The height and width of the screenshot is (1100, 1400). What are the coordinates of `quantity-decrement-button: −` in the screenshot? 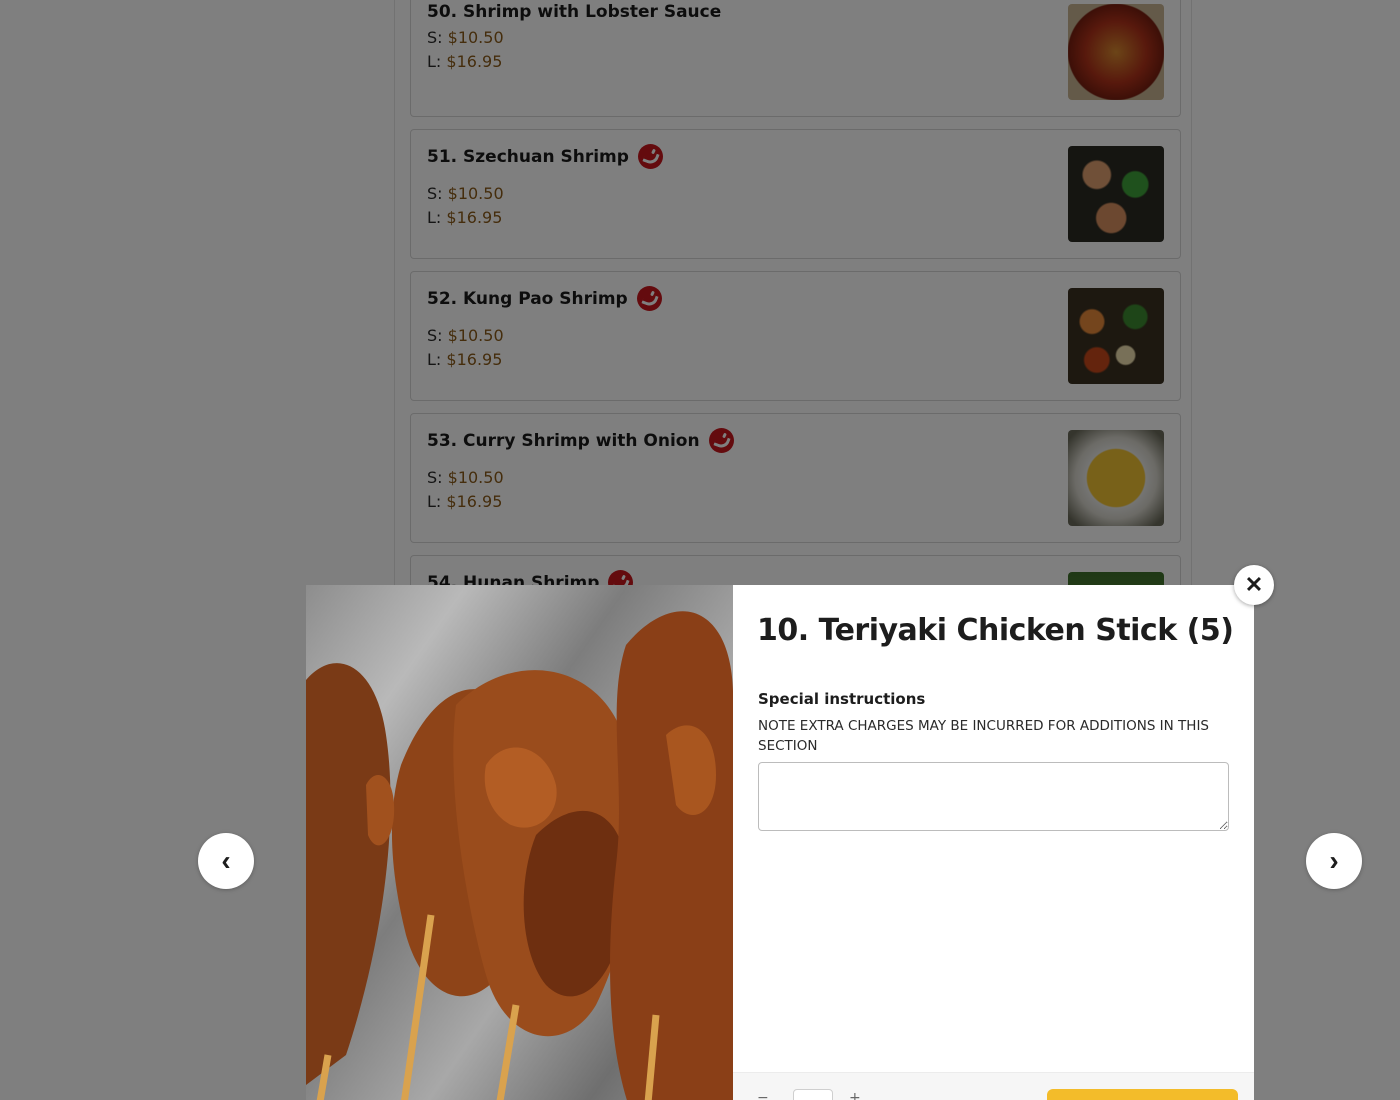 It's located at (763, 1095).